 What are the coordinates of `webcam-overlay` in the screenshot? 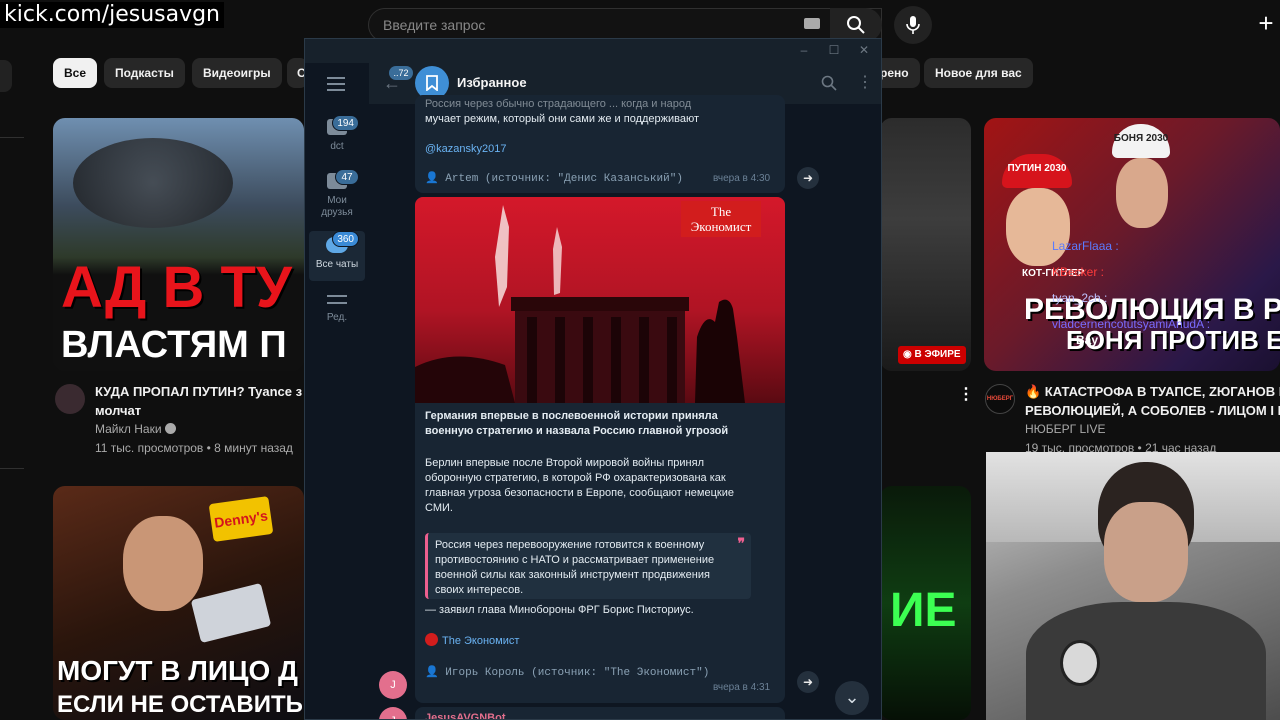 It's located at (1133, 586).